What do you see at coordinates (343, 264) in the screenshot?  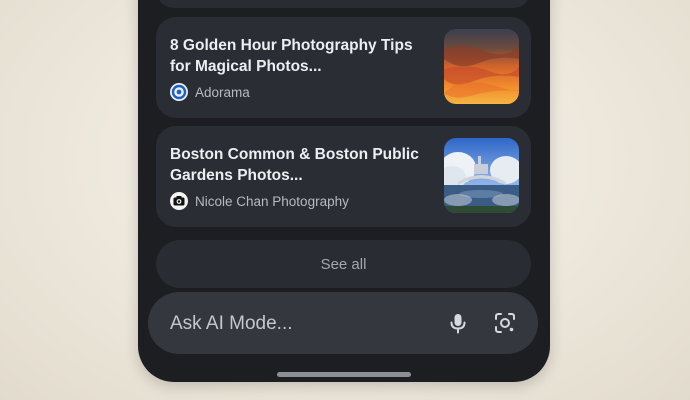 I see `see-all-button: See all` at bounding box center [343, 264].